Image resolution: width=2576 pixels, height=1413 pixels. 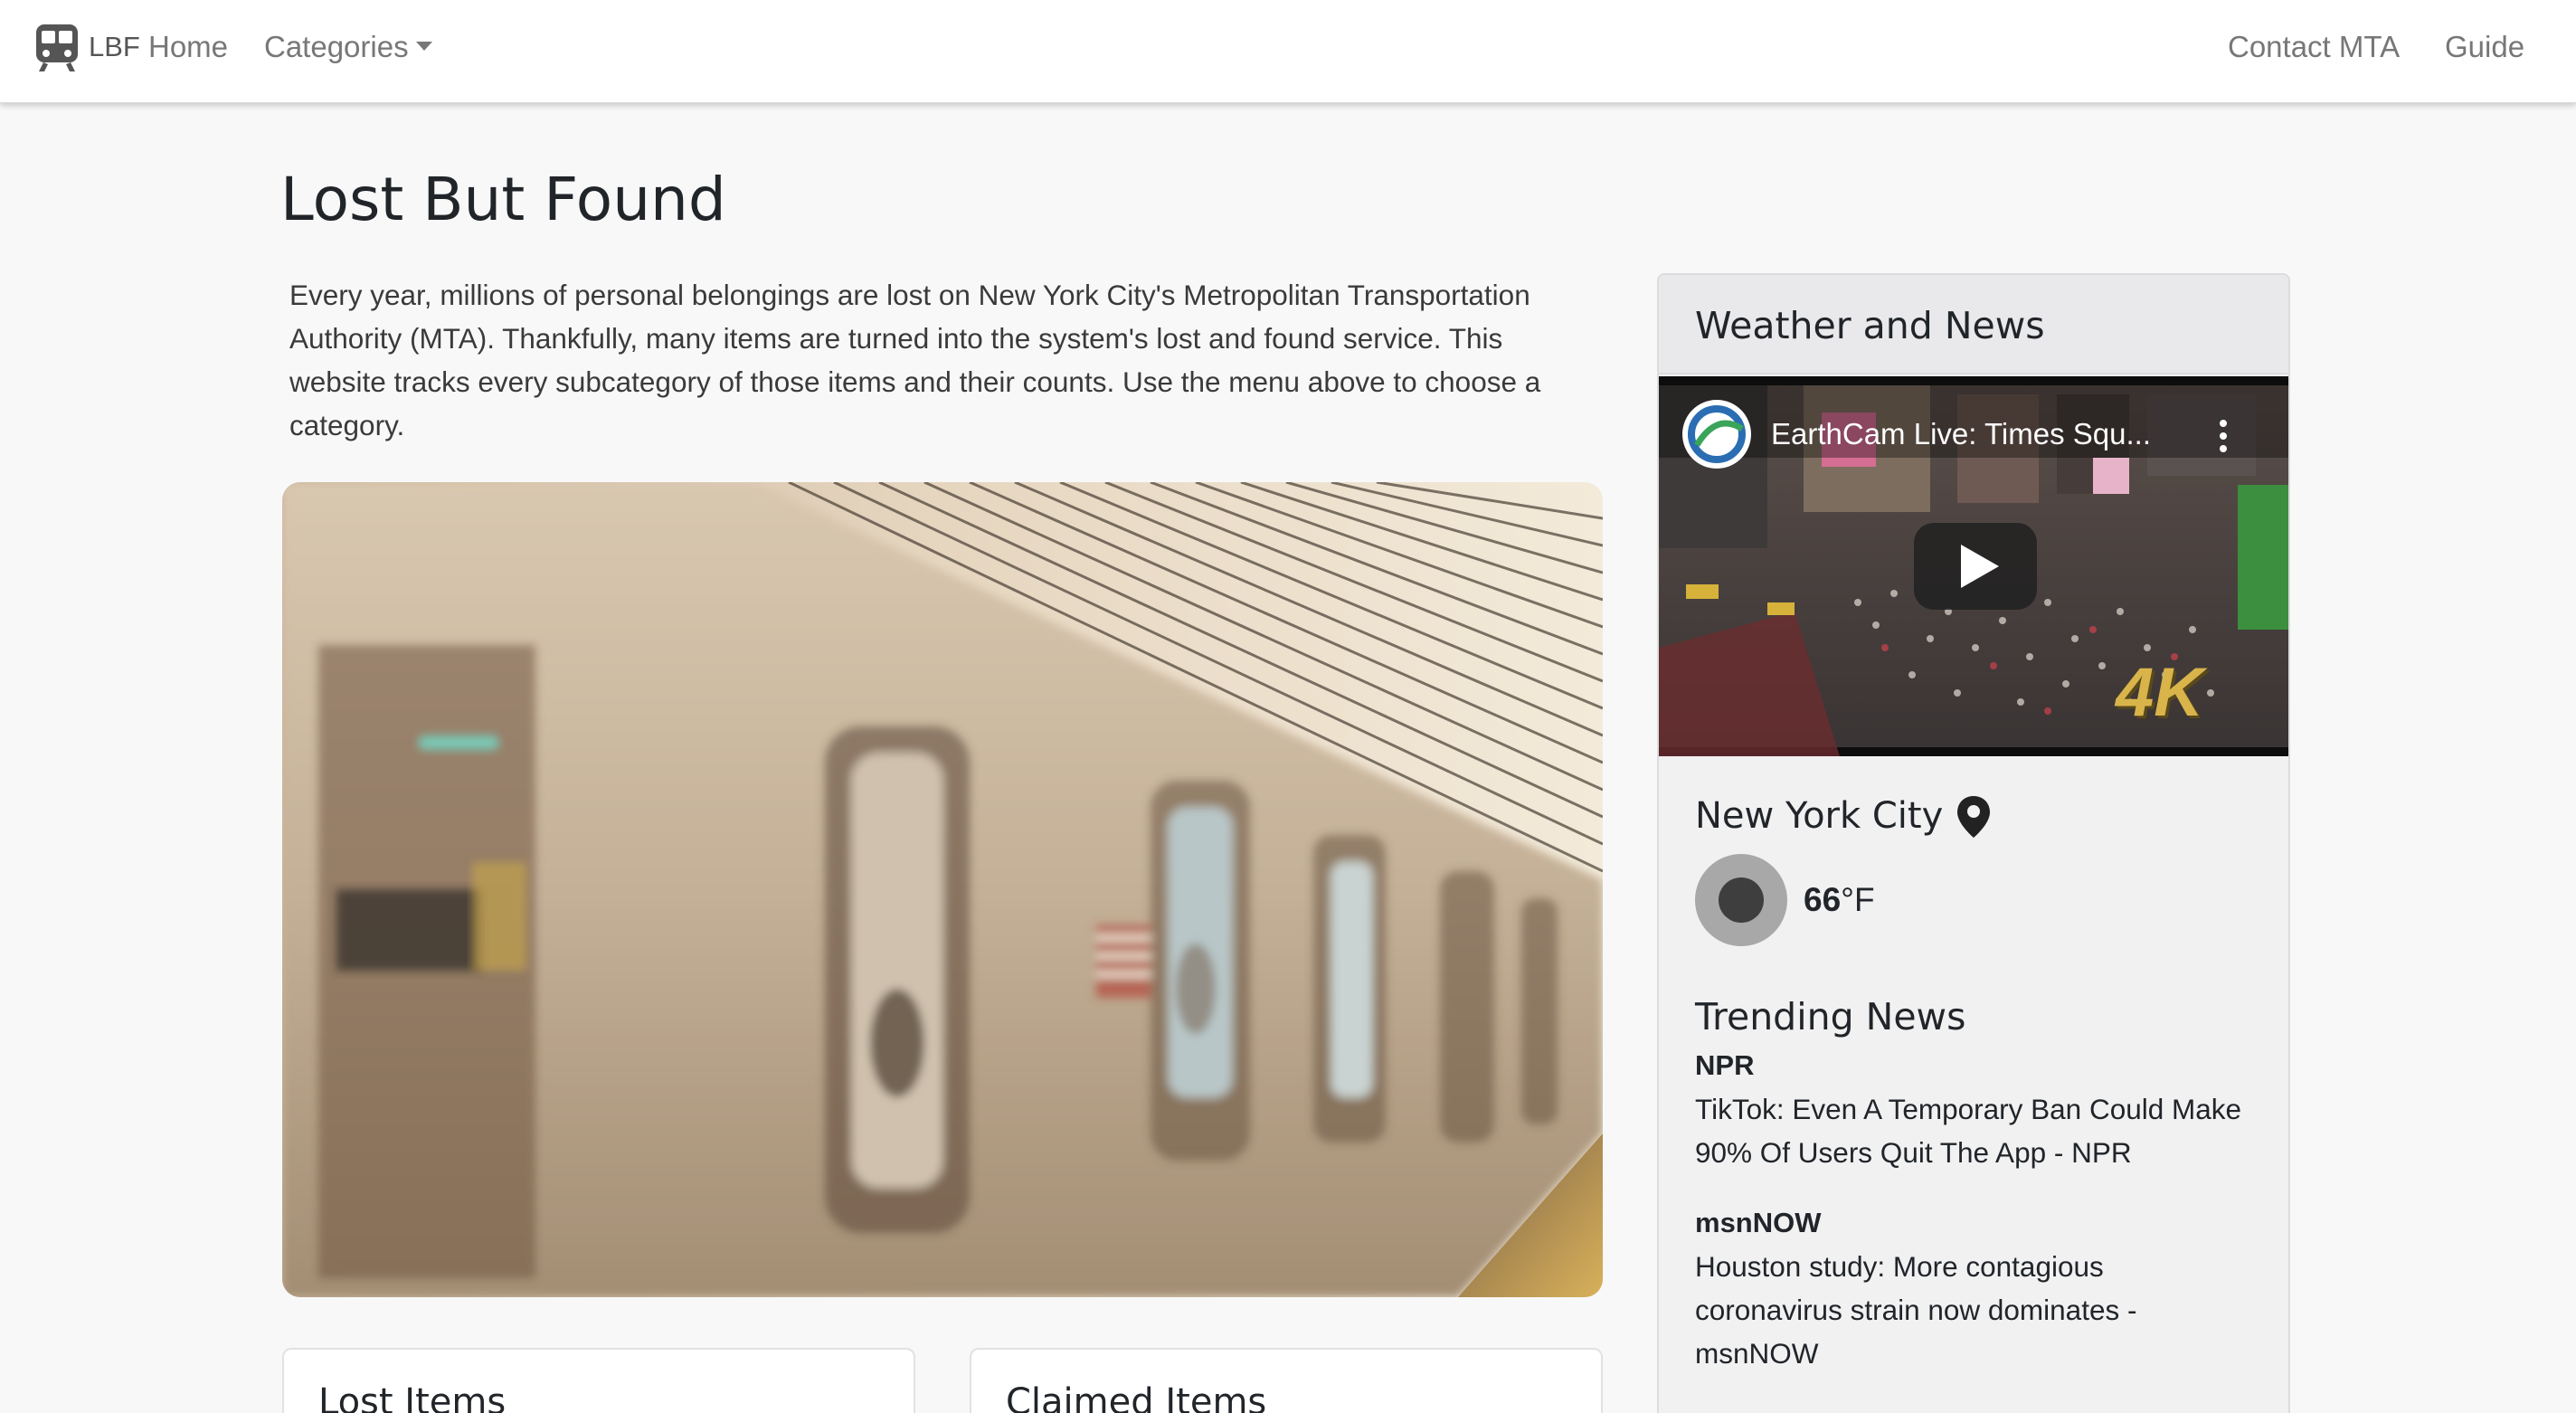 What do you see at coordinates (57, 48) in the screenshot?
I see `subway-train-icon` at bounding box center [57, 48].